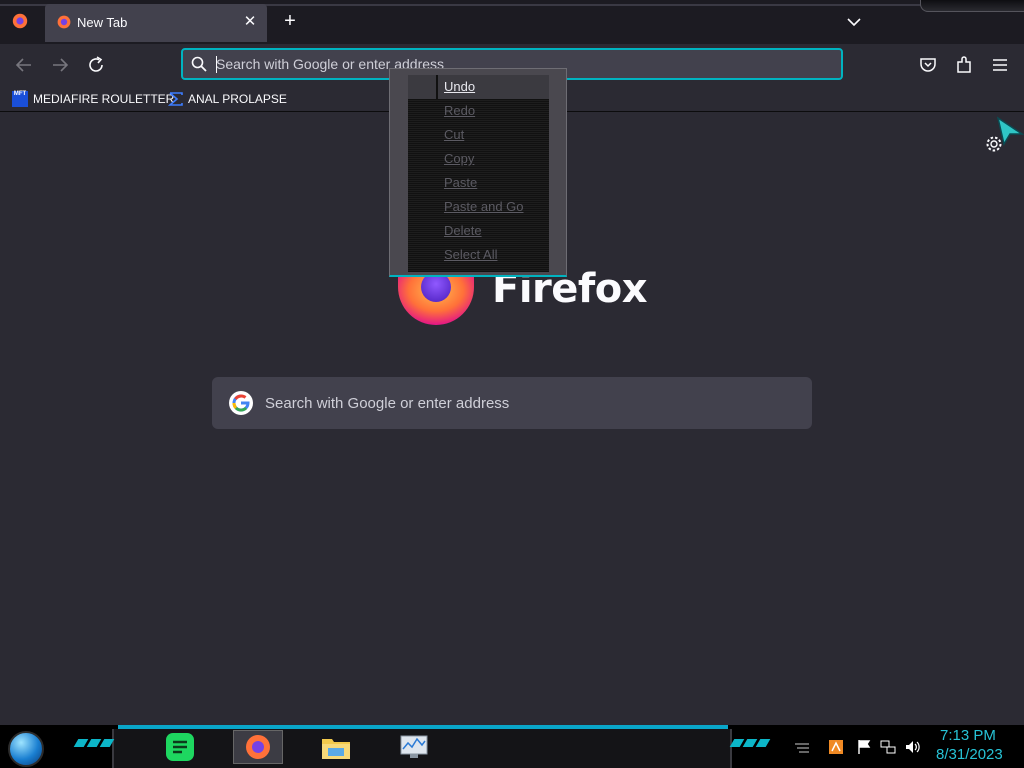 Image resolution: width=1024 pixels, height=768 pixels. I want to click on pocket-icon, so click(928, 65).